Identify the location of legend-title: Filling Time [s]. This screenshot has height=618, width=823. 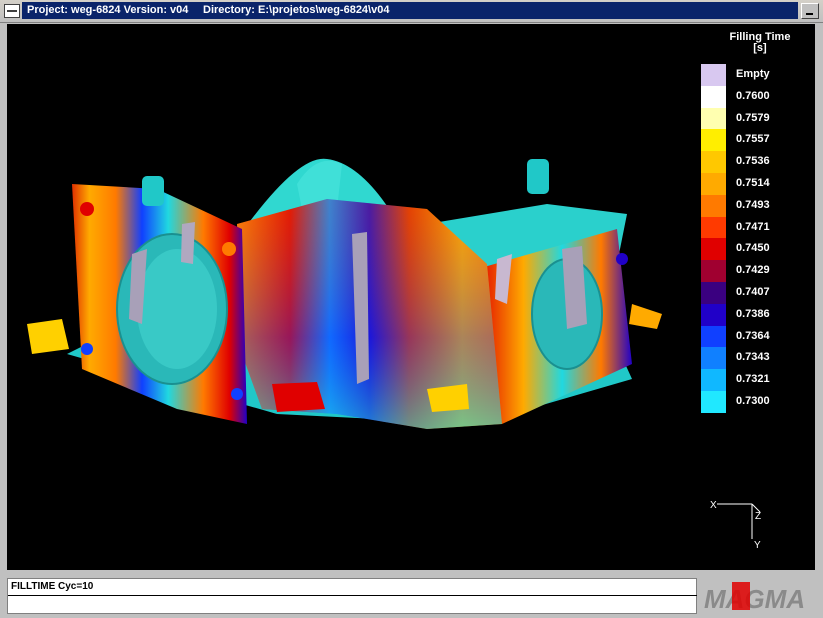
(760, 43).